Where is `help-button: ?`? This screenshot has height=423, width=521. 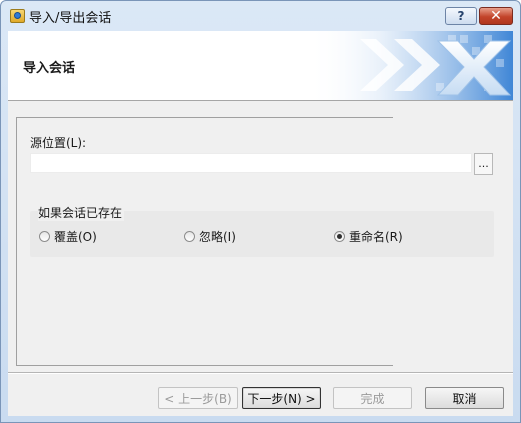
help-button: ? is located at coordinates (461, 16).